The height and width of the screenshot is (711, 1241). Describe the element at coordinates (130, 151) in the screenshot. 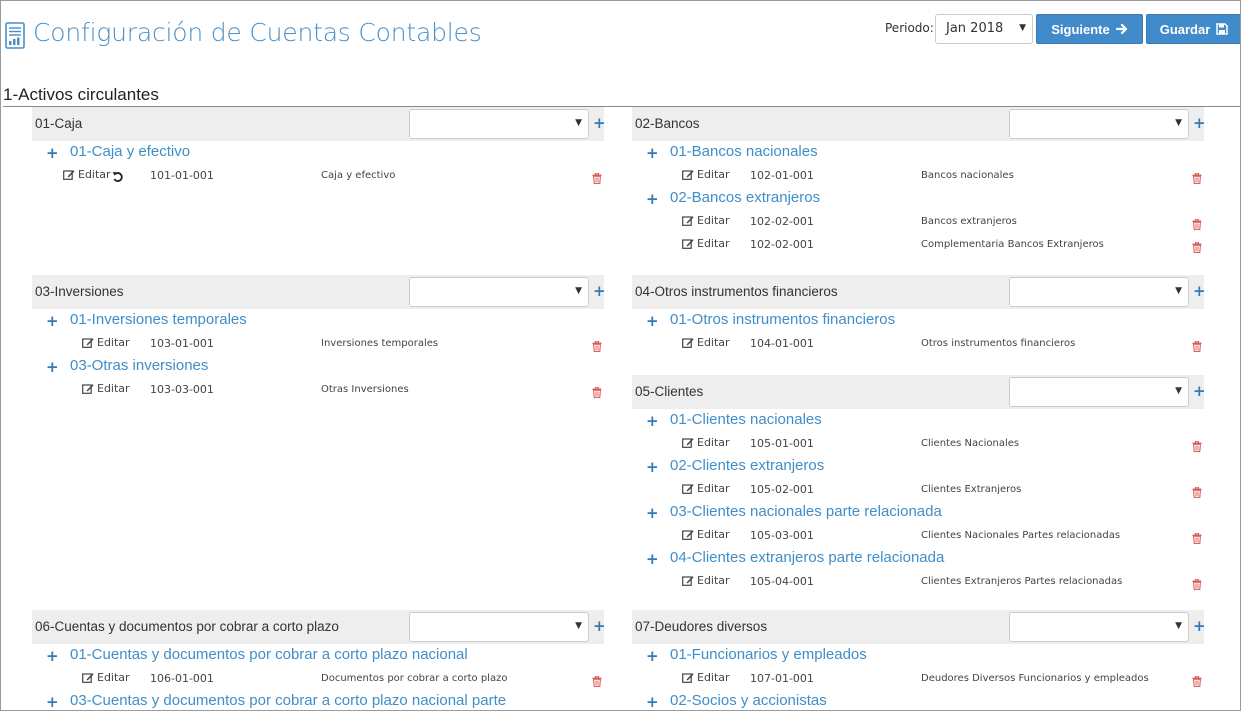

I see `subgroup-link: 01-Caja y efectivo` at that location.